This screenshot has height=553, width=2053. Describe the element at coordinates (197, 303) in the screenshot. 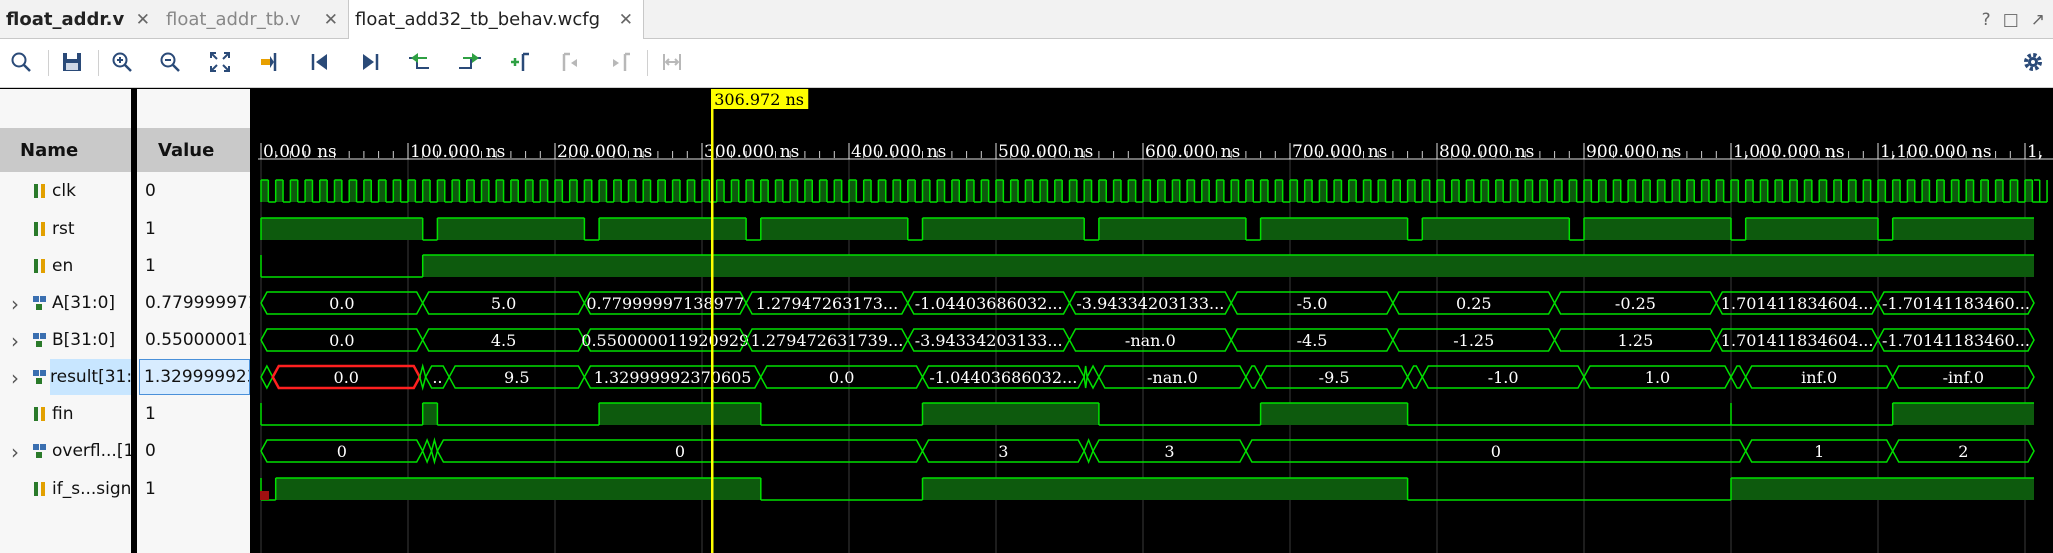

I see `signal-value: 0.7799999713` at that location.